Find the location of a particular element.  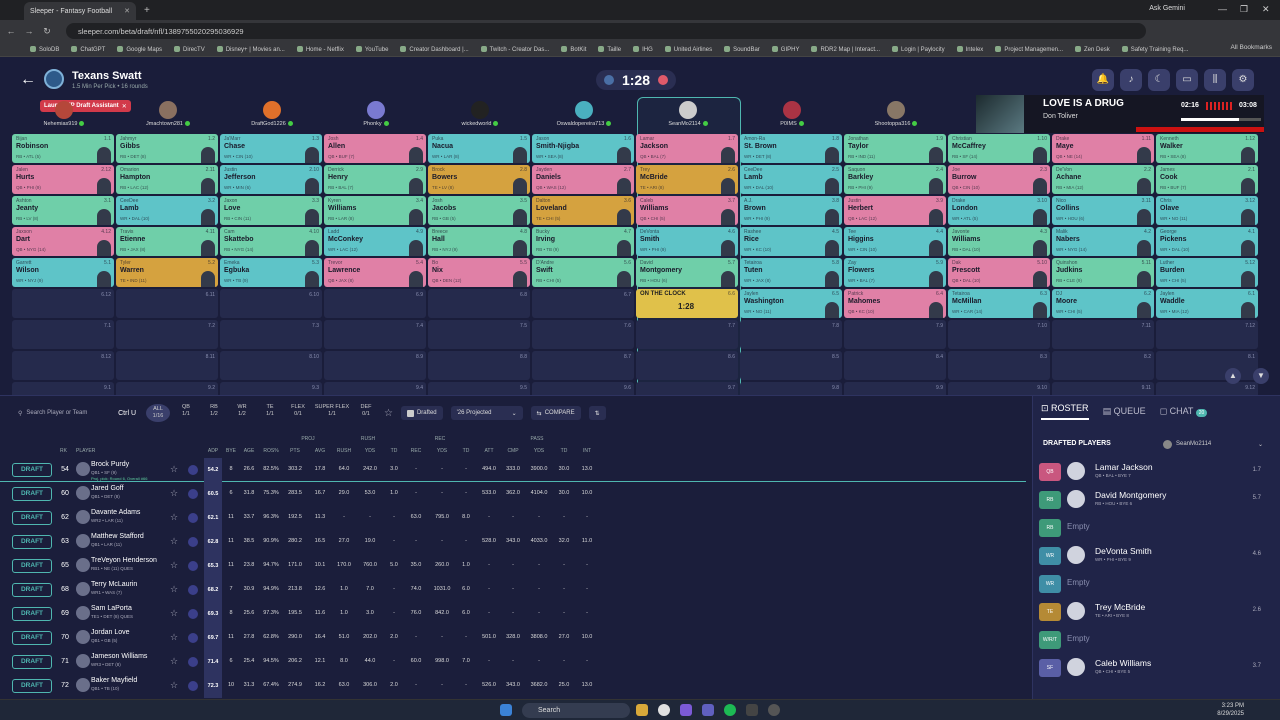

position-tab-te: TE 1/1 is located at coordinates (270, 413).